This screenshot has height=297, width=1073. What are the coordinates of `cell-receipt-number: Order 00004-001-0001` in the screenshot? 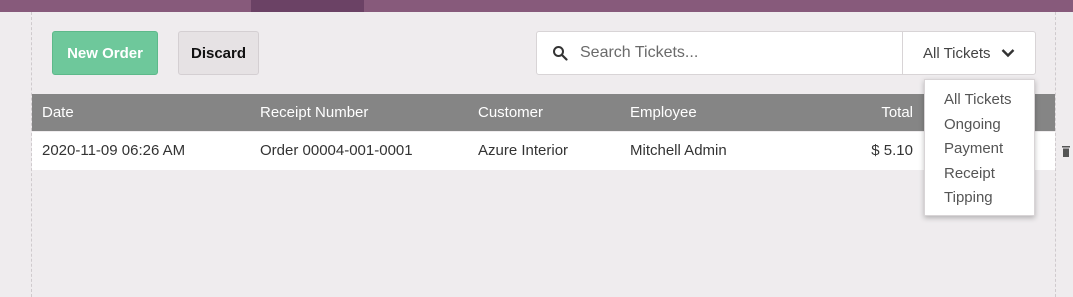 It's located at (336, 150).